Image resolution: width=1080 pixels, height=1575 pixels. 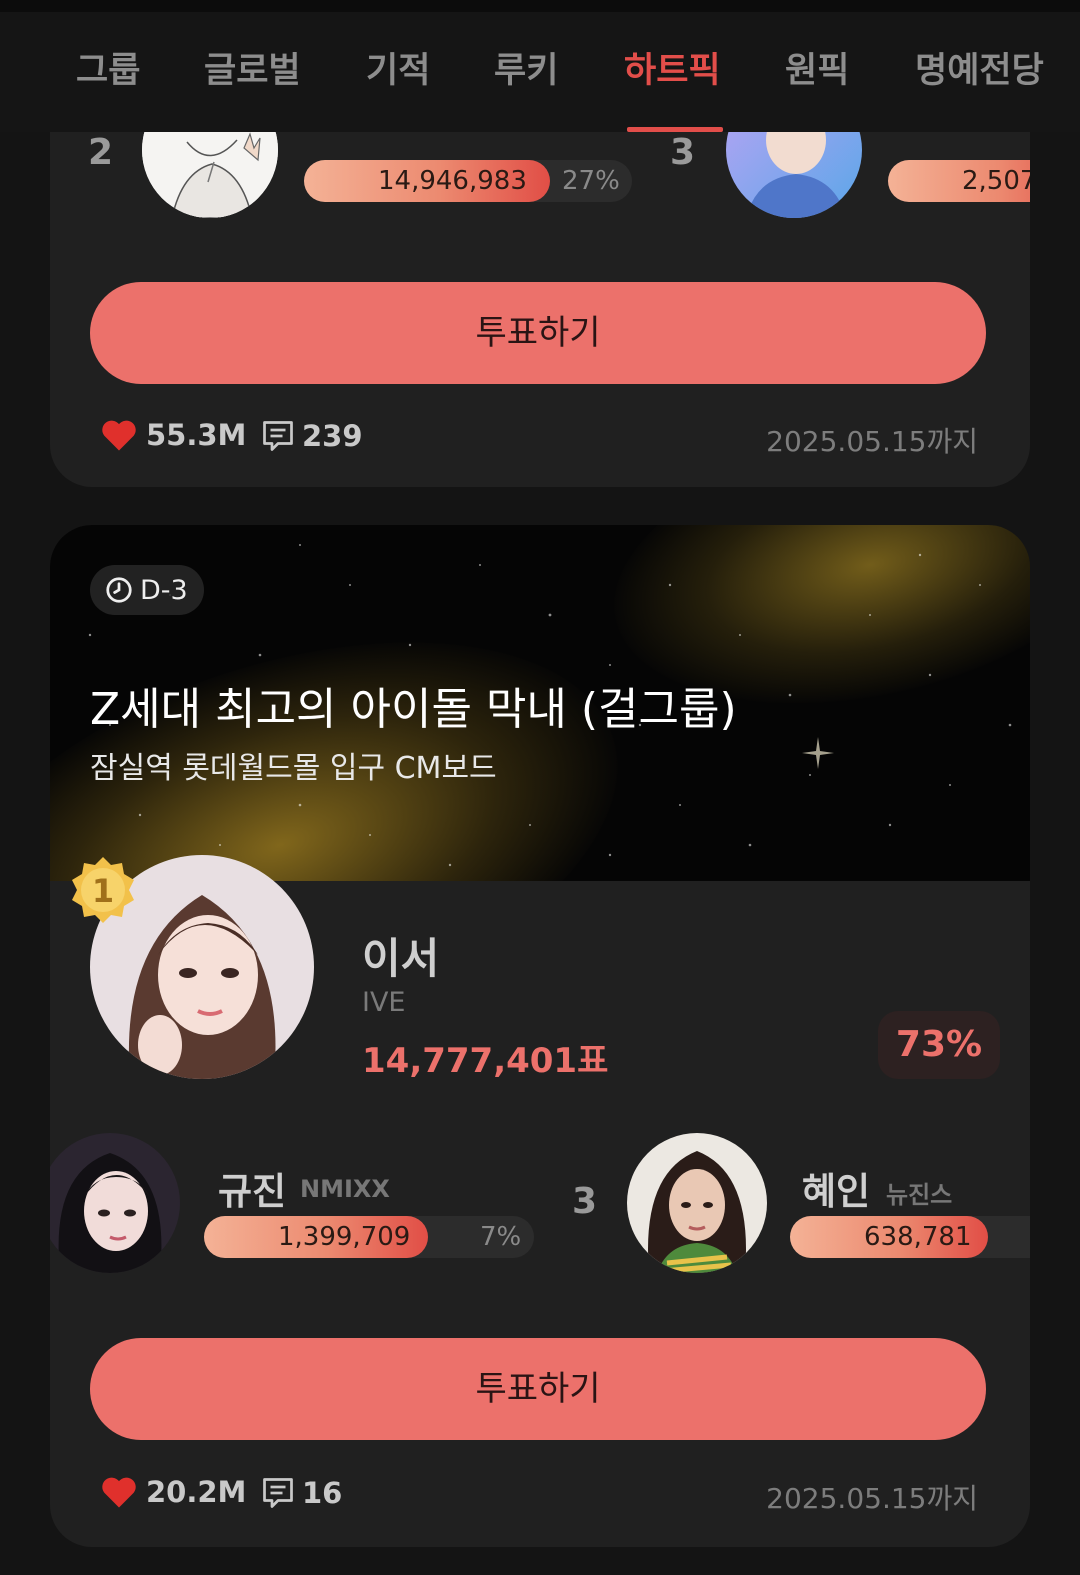 I want to click on like-count: 55.3M, so click(x=173, y=435).